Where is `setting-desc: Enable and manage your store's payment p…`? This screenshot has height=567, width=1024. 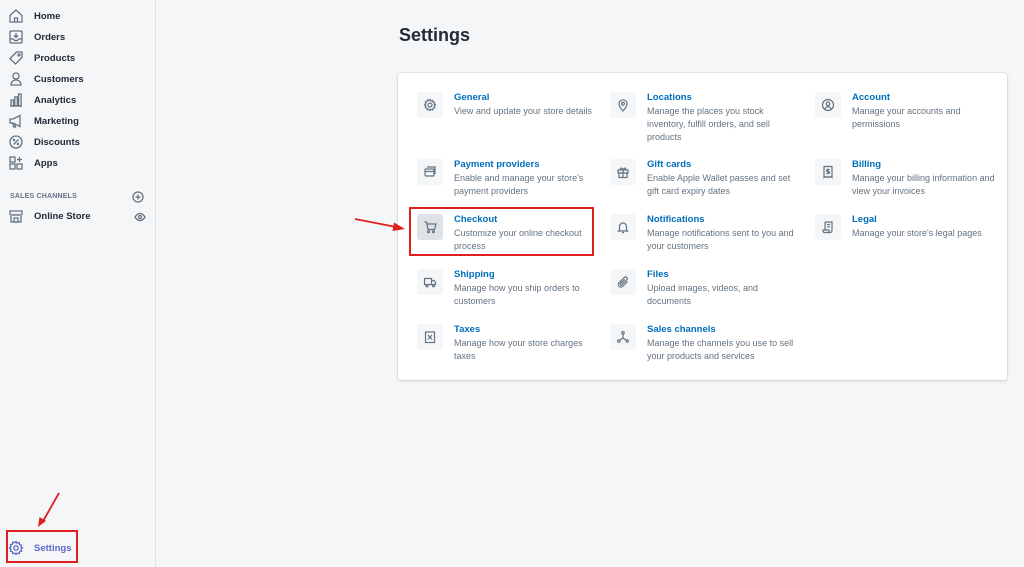
setting-desc: Enable and manage your store's payment p… is located at coordinates (519, 184).